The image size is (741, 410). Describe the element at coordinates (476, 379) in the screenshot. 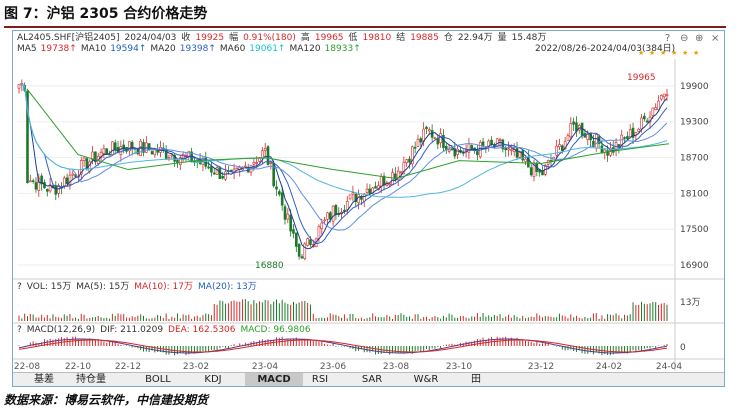

I see `indicator-tab-8: 田` at that location.